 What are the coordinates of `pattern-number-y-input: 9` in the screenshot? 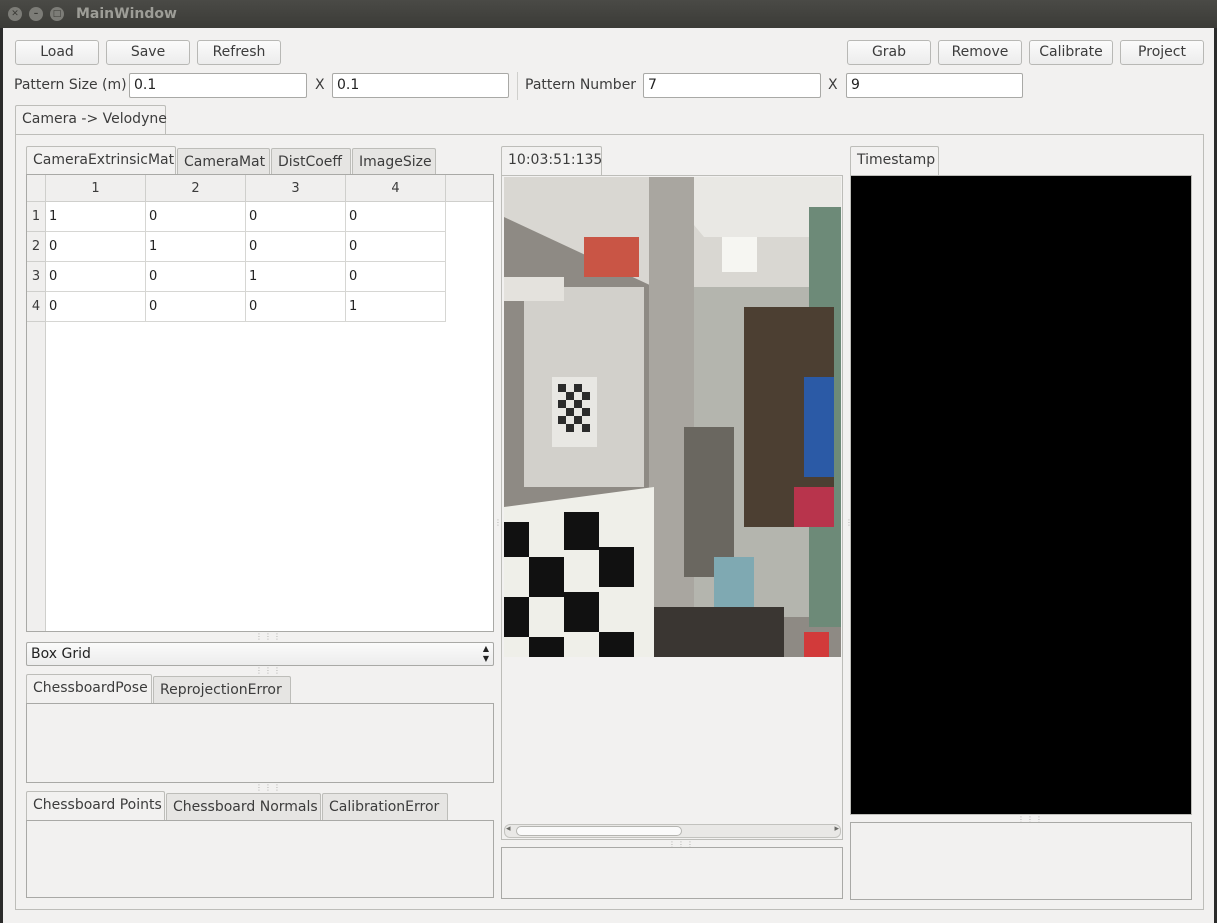 It's located at (934, 85).